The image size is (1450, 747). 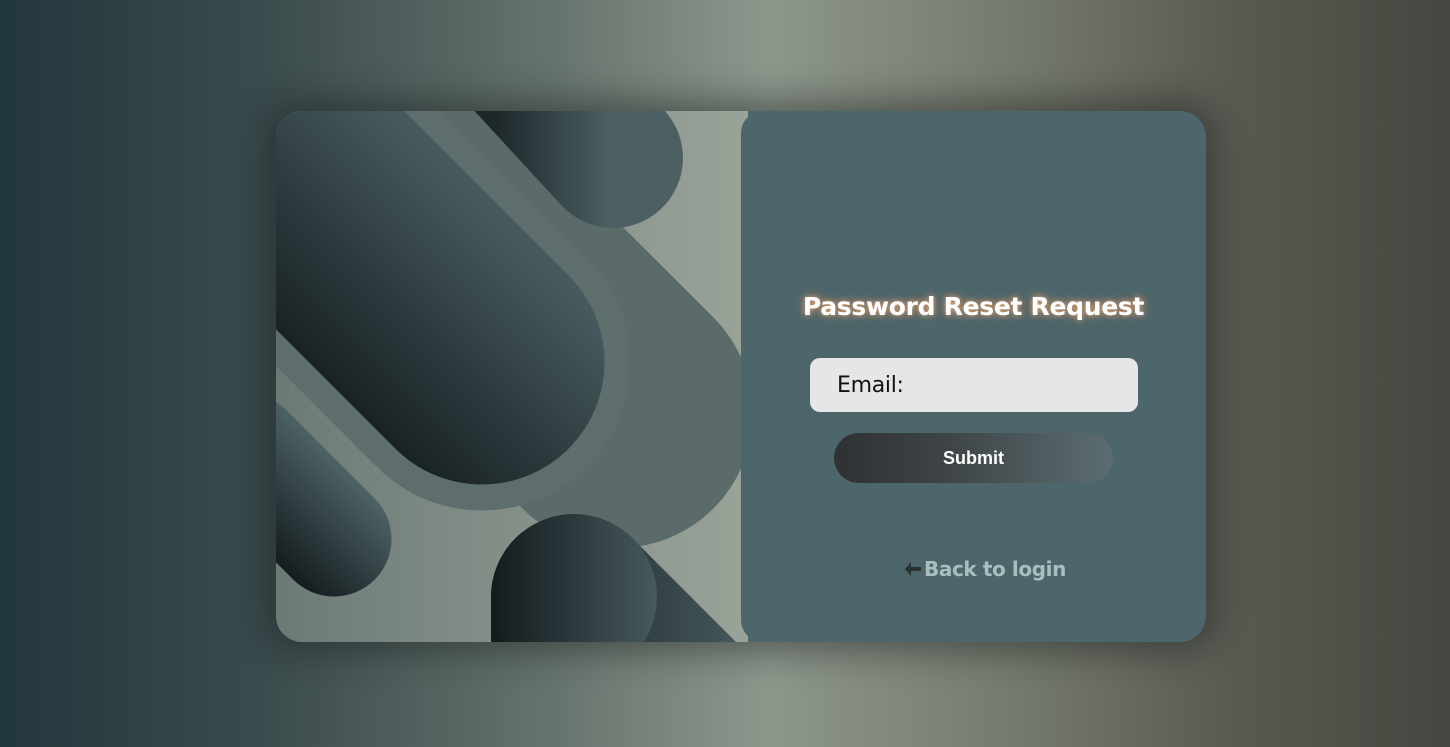 I want to click on email-input, so click(x=1032, y=385).